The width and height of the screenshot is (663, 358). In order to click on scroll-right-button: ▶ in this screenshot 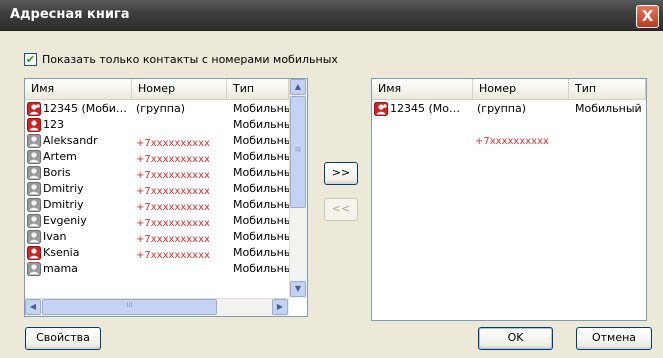, I will do `click(280, 307)`.